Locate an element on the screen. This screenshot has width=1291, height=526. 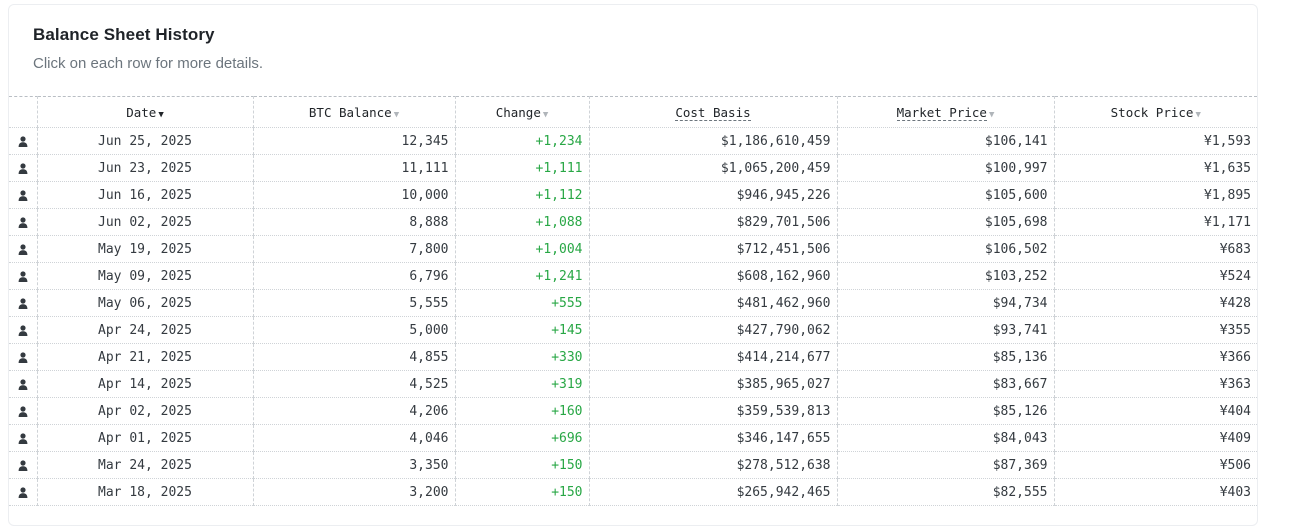
header-date-label: Date is located at coordinates (141, 112).